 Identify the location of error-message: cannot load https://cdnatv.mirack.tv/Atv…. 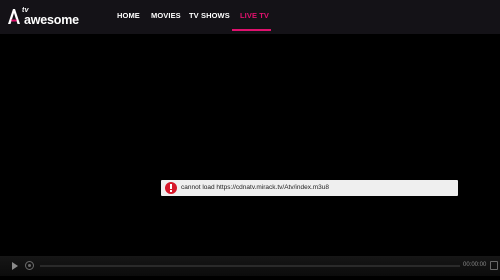
(255, 187).